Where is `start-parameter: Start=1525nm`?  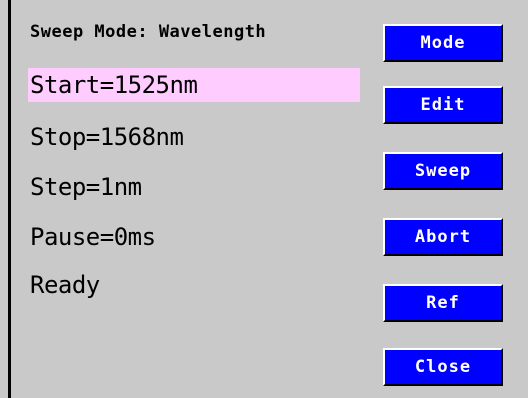
start-parameter: Start=1525nm is located at coordinates (194, 85).